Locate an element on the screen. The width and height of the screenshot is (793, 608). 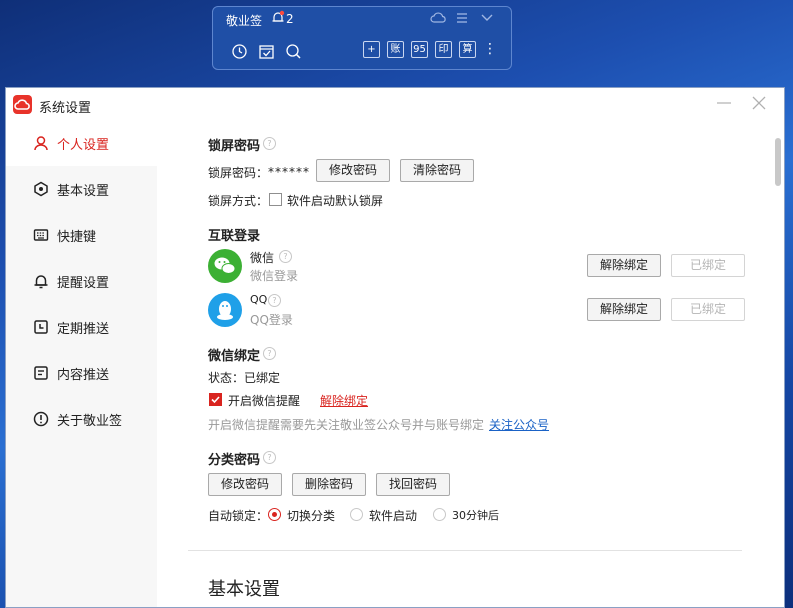
sidebar-item-scheduled-push: 定期推送 is located at coordinates (81, 327).